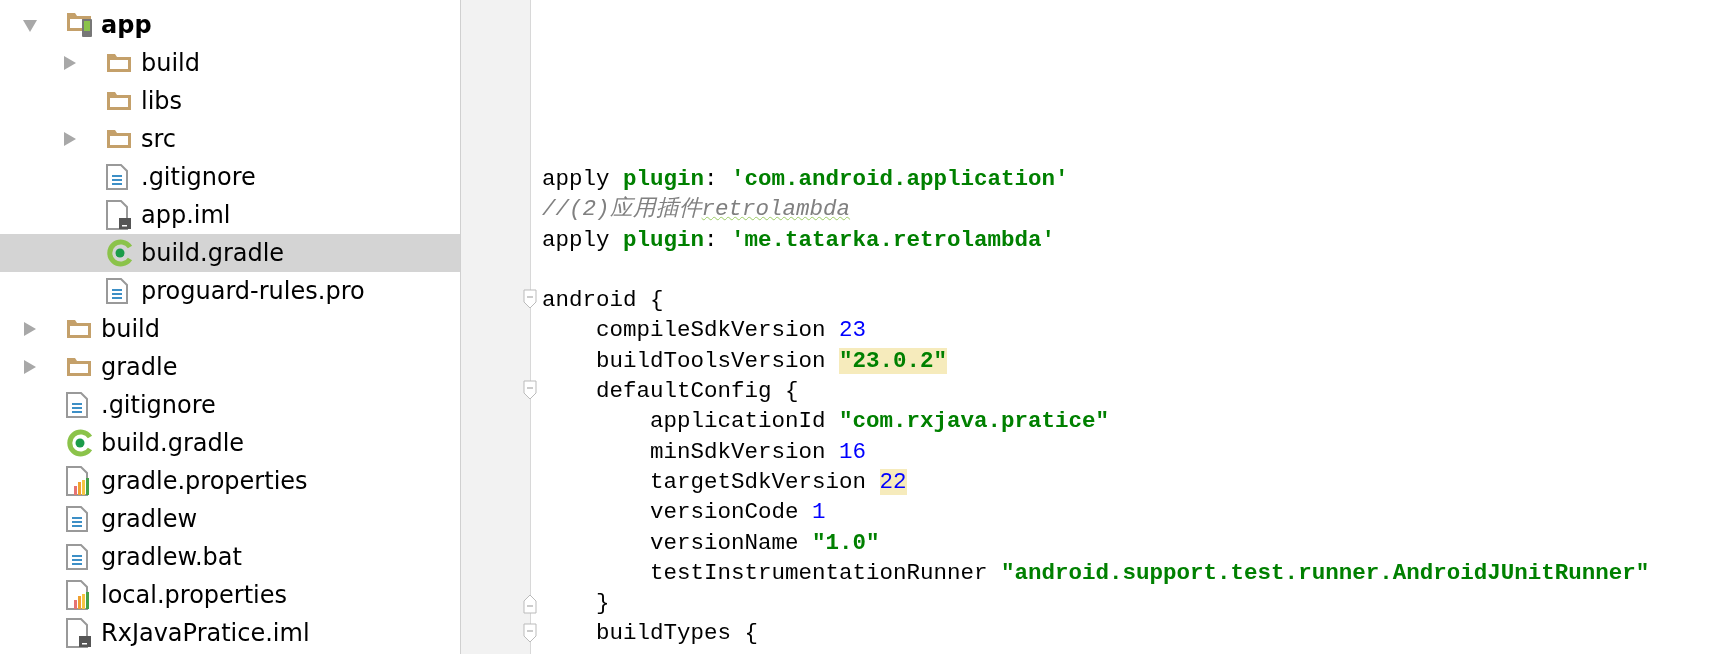  I want to click on tree-item: gradle, so click(230, 367).